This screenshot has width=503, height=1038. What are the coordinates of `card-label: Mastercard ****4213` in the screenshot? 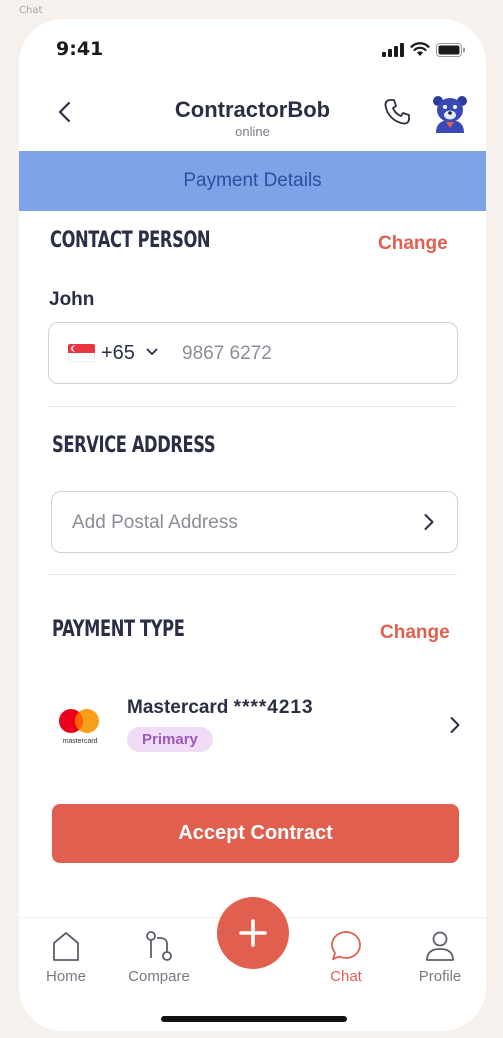 It's located at (220, 708).